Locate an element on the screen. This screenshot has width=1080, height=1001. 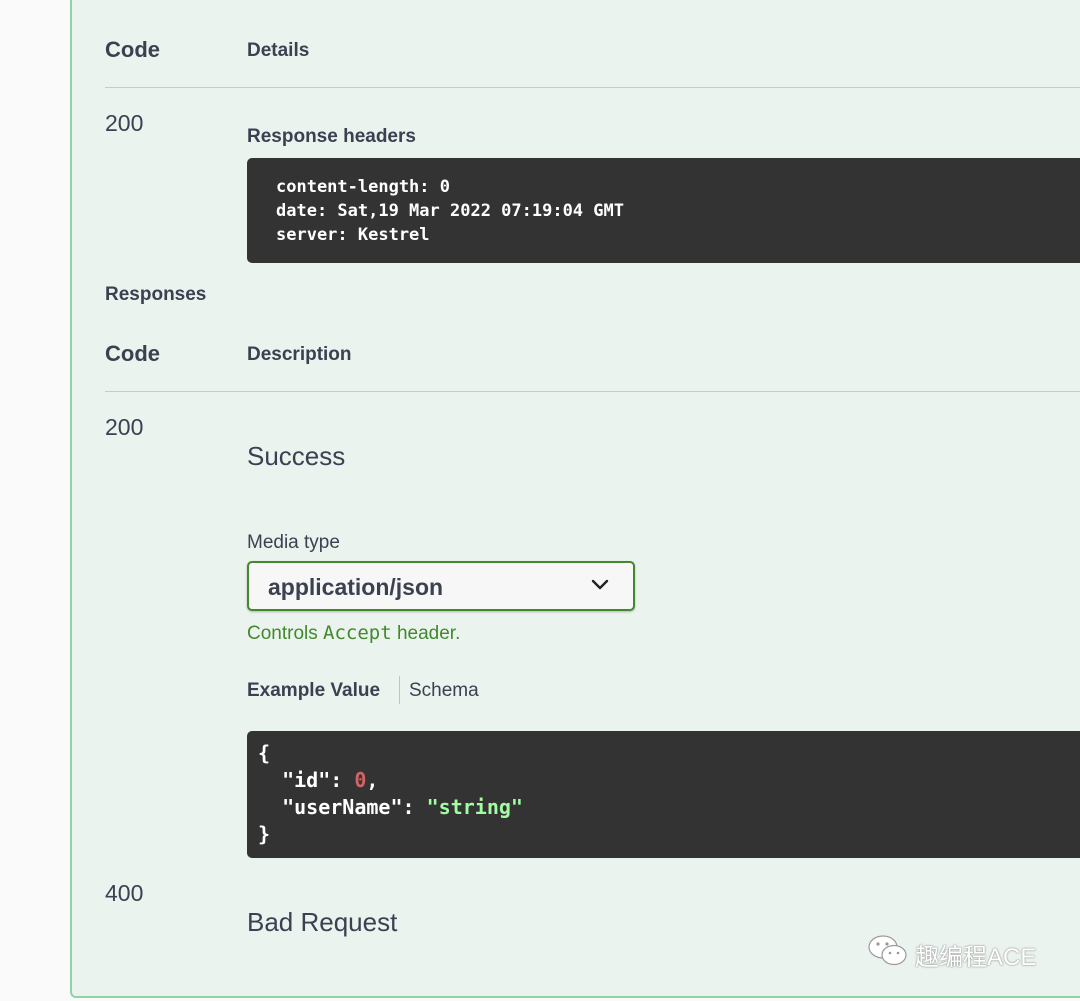
json-value-username: "string" is located at coordinates (474, 807).